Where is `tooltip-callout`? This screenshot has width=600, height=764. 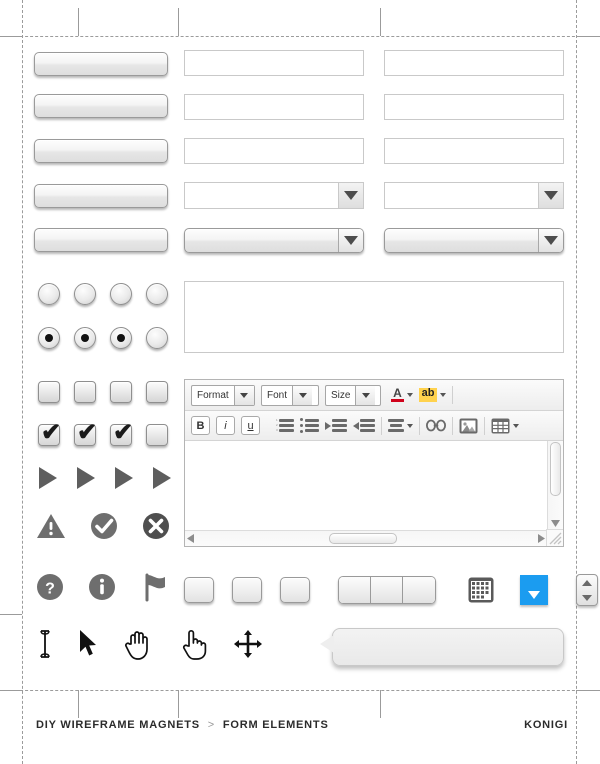
tooltip-callout is located at coordinates (442, 647).